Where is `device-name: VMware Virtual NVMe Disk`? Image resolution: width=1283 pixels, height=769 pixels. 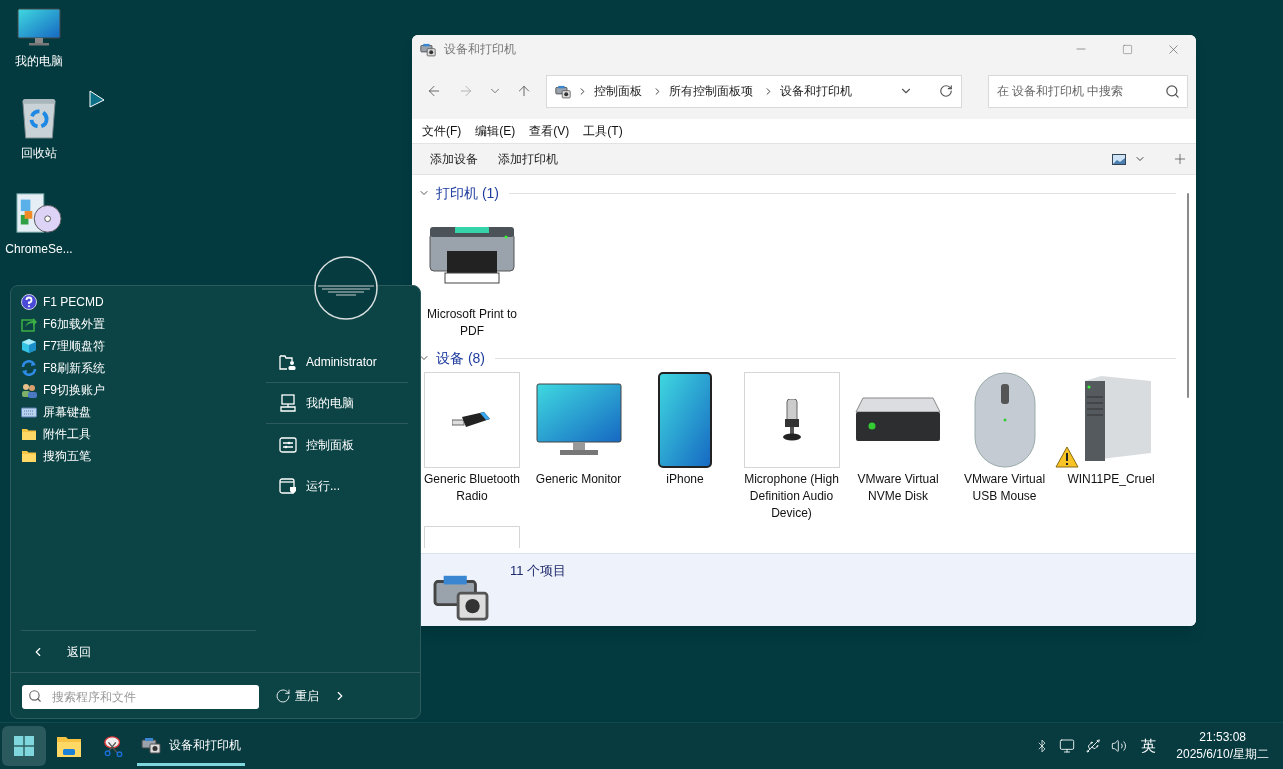
device-name: VMware Virtual NVMe Disk is located at coordinates (898, 488).